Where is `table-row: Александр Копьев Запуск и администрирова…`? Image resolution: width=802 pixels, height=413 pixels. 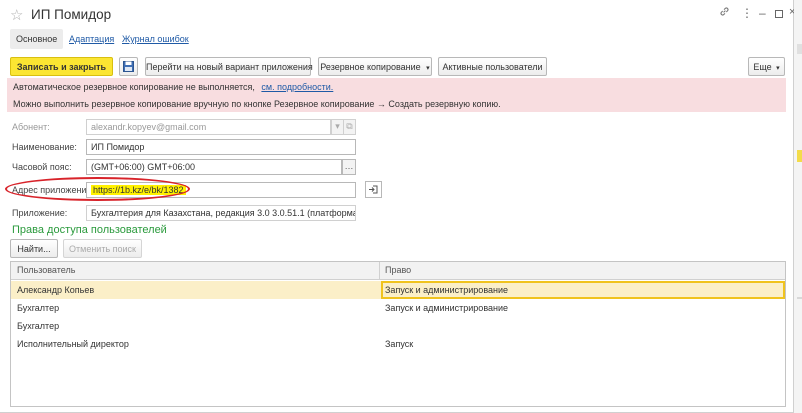 table-row: Александр Копьев Запуск и администрирова… is located at coordinates (398, 290).